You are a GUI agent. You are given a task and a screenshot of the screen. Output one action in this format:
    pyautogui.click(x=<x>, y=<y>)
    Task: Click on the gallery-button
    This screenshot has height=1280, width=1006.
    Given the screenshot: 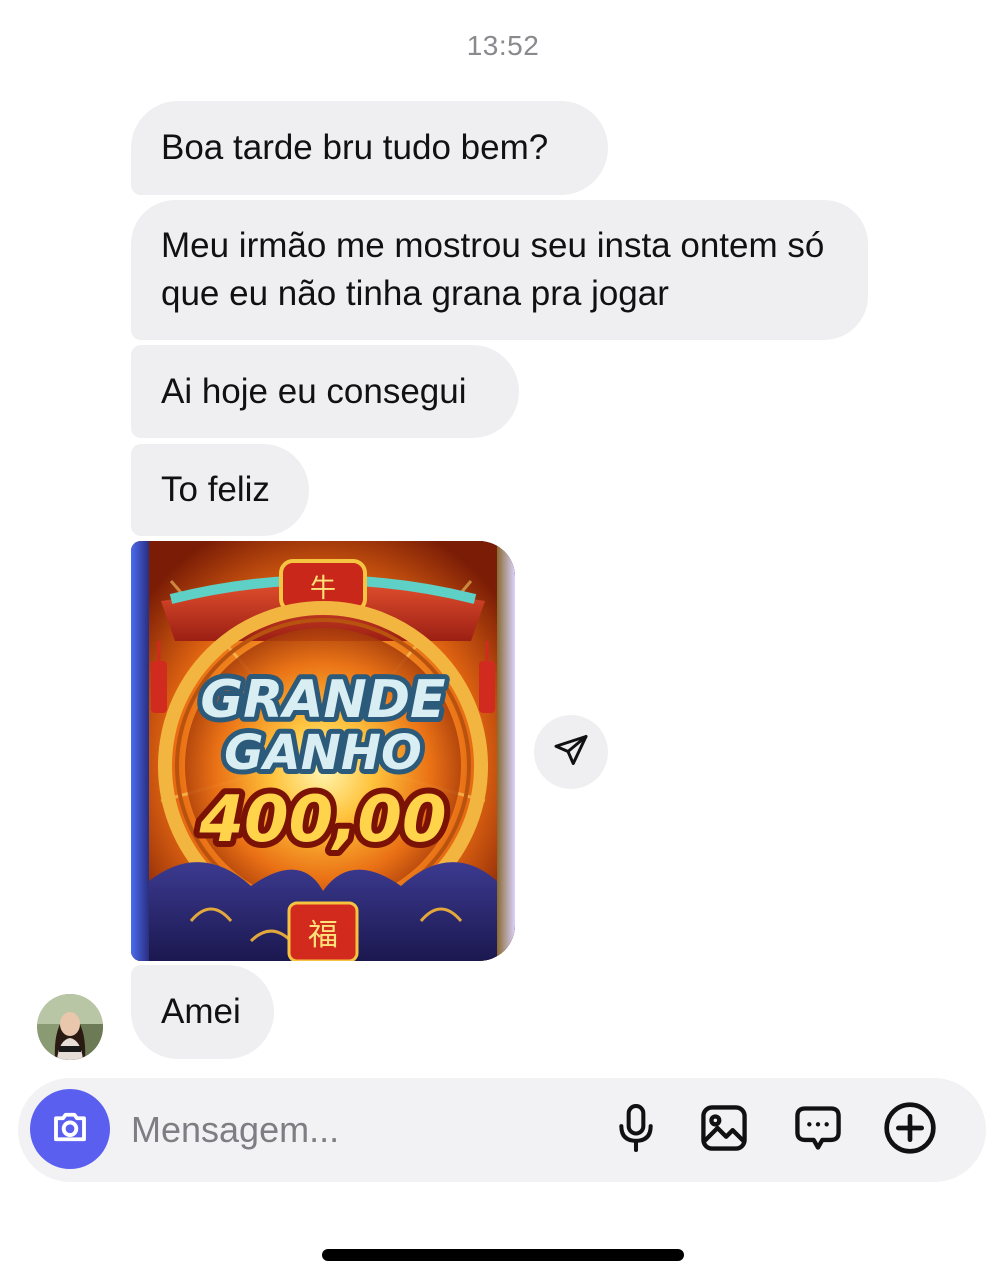 What is the action you would take?
    pyautogui.click(x=724, y=1130)
    